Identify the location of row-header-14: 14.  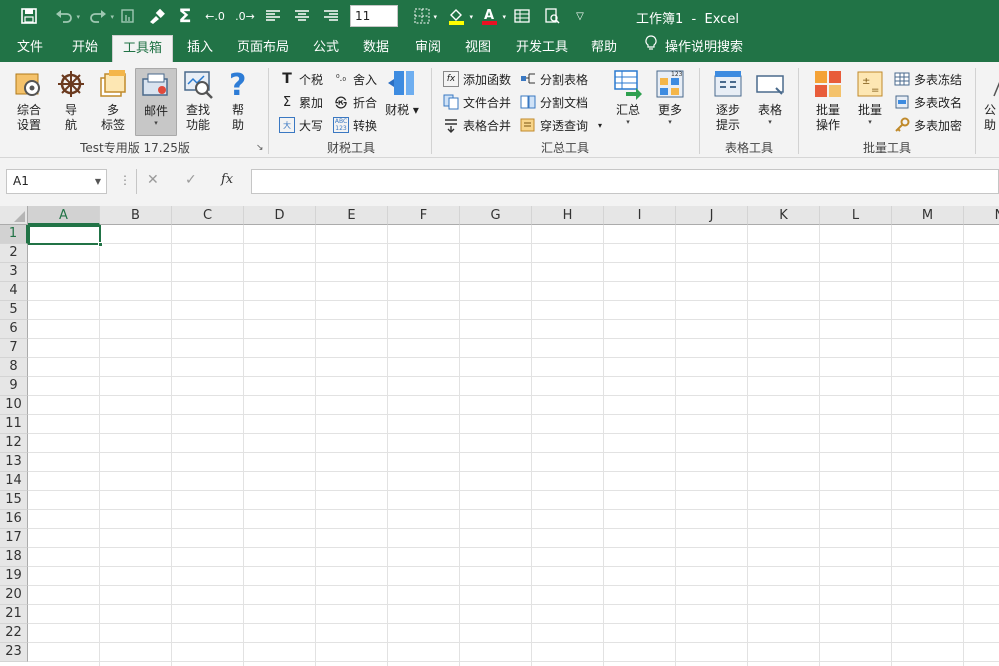
(14, 481).